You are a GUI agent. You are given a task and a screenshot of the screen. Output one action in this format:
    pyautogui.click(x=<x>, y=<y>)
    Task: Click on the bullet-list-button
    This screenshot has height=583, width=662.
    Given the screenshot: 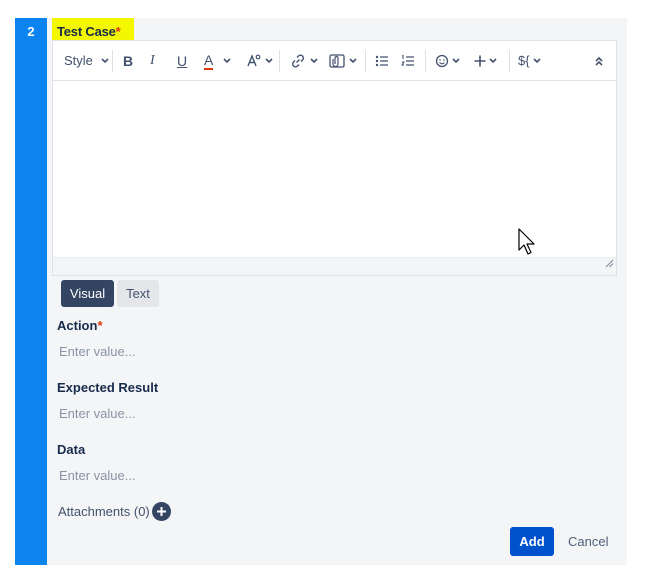 What is the action you would take?
    pyautogui.click(x=382, y=61)
    